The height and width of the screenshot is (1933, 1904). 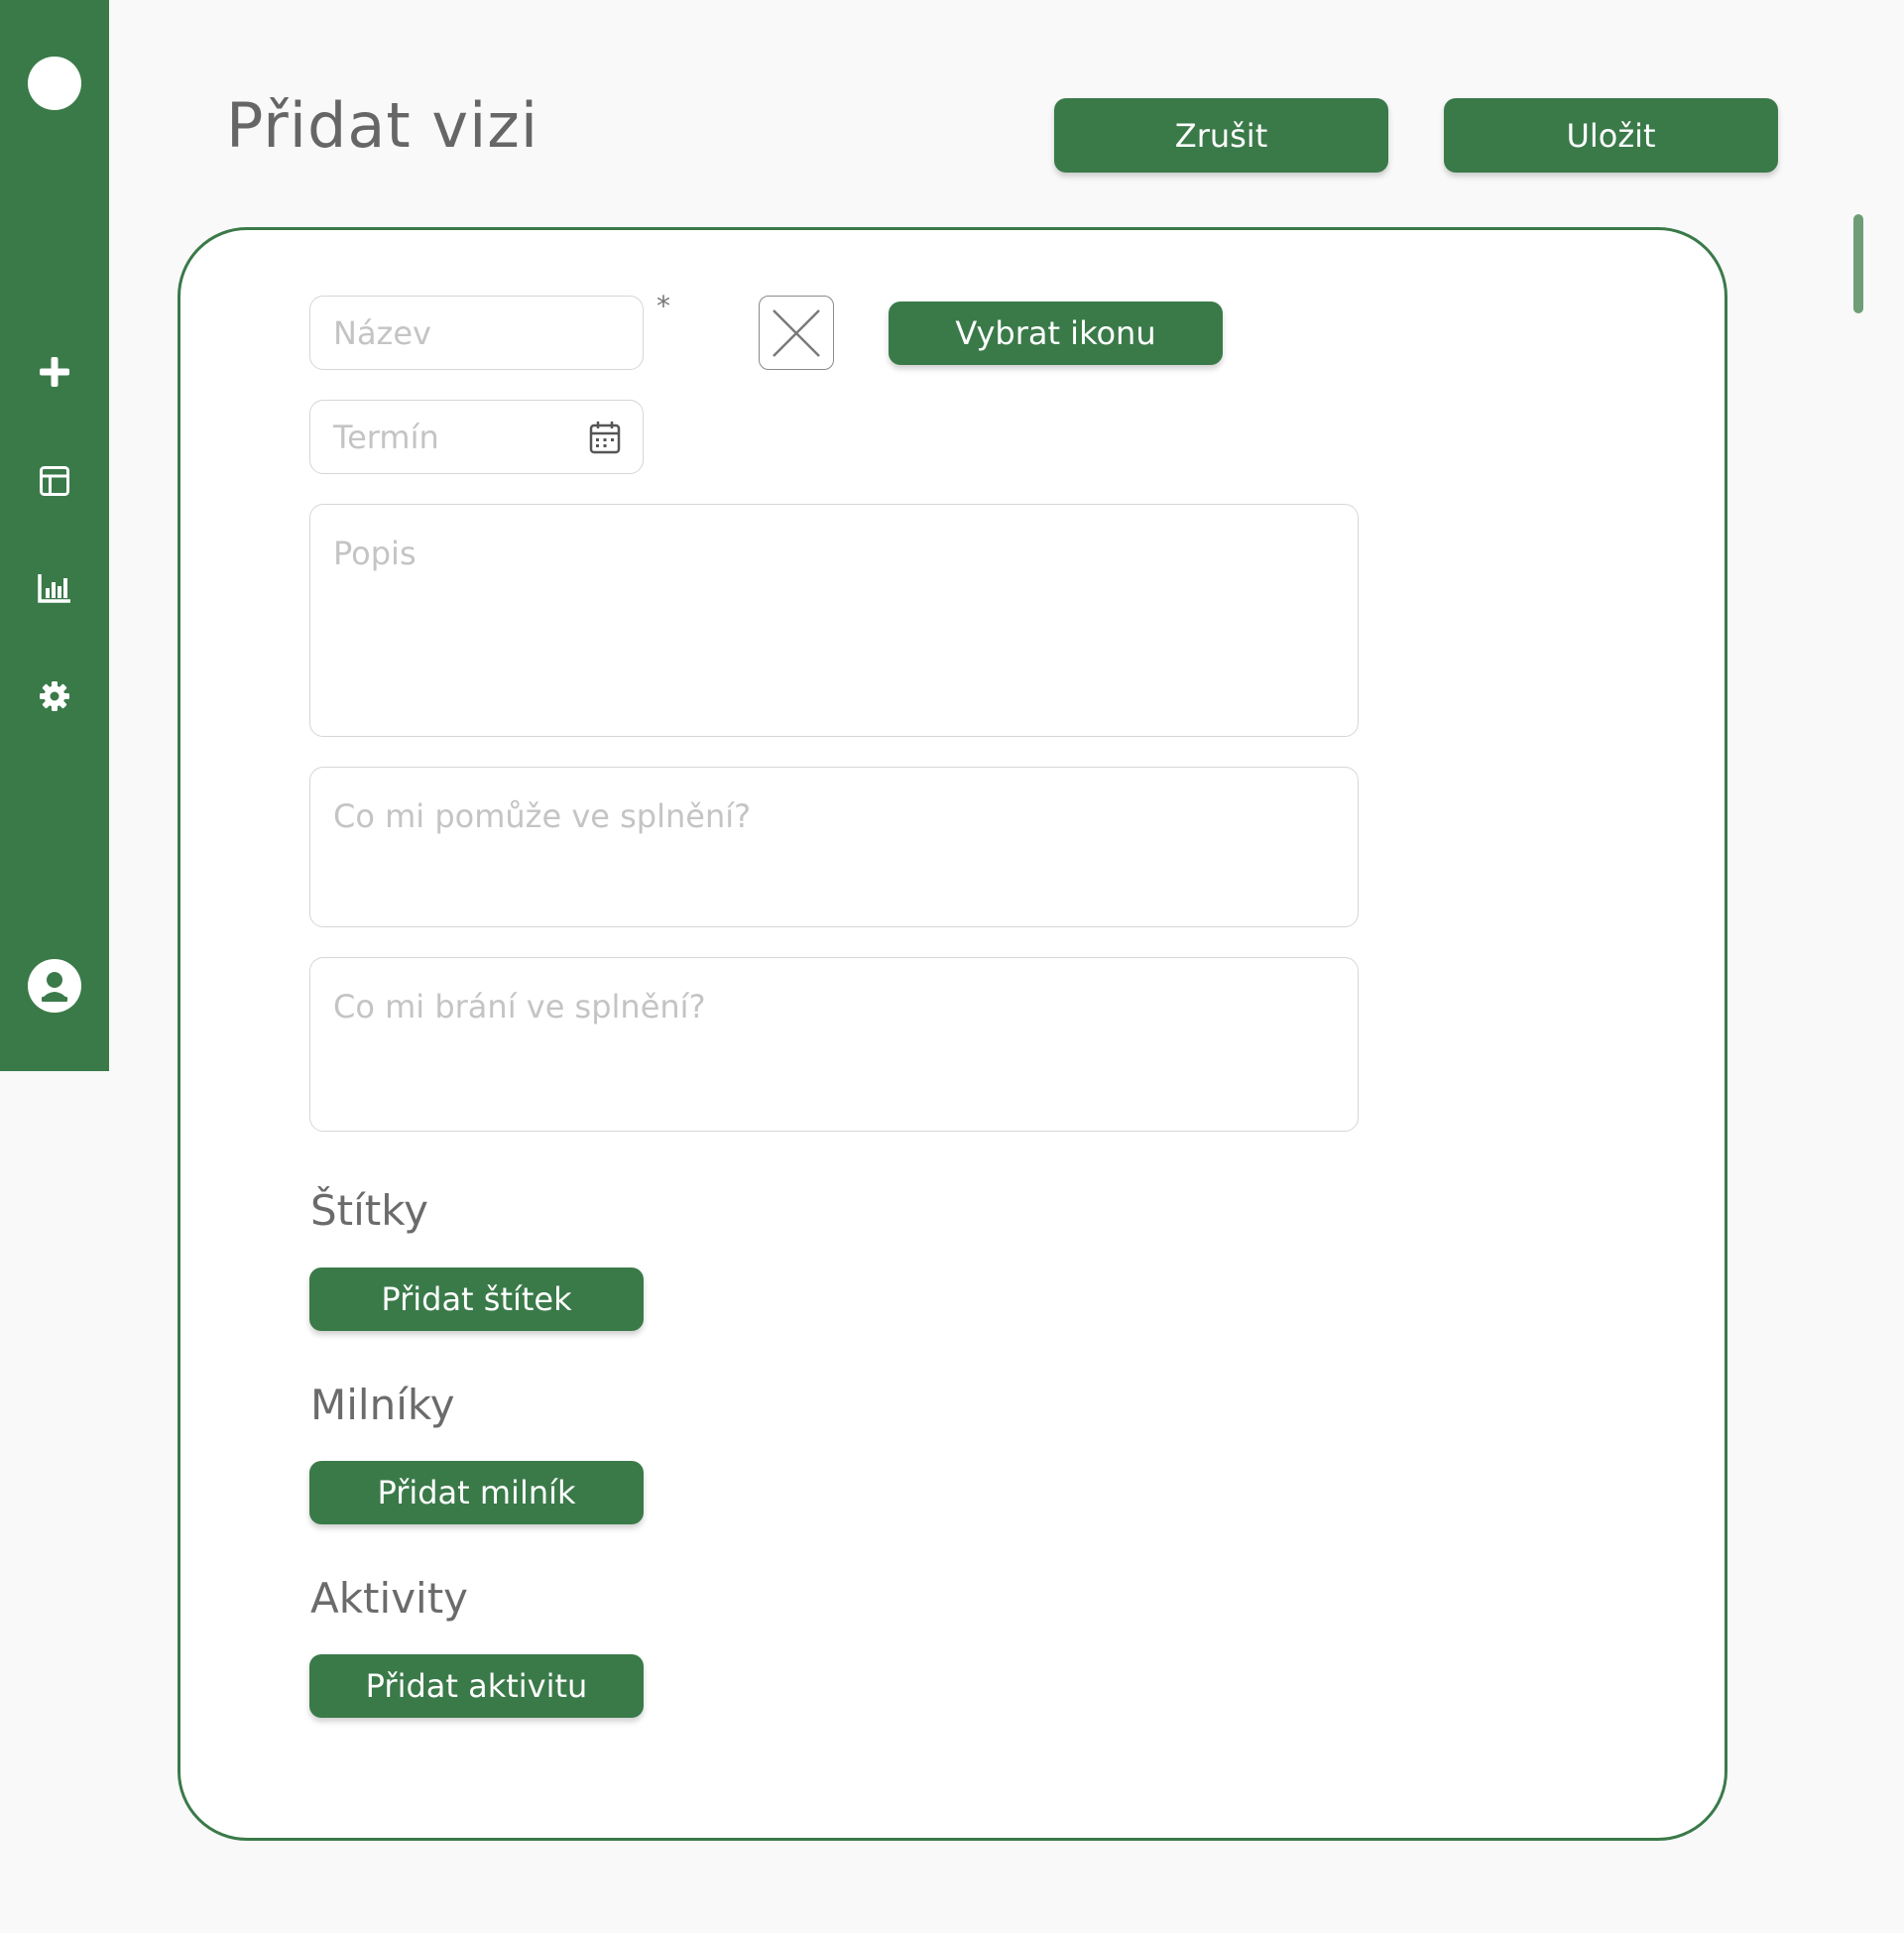 What do you see at coordinates (389, 1598) in the screenshot?
I see `activities-section-title: Aktivity` at bounding box center [389, 1598].